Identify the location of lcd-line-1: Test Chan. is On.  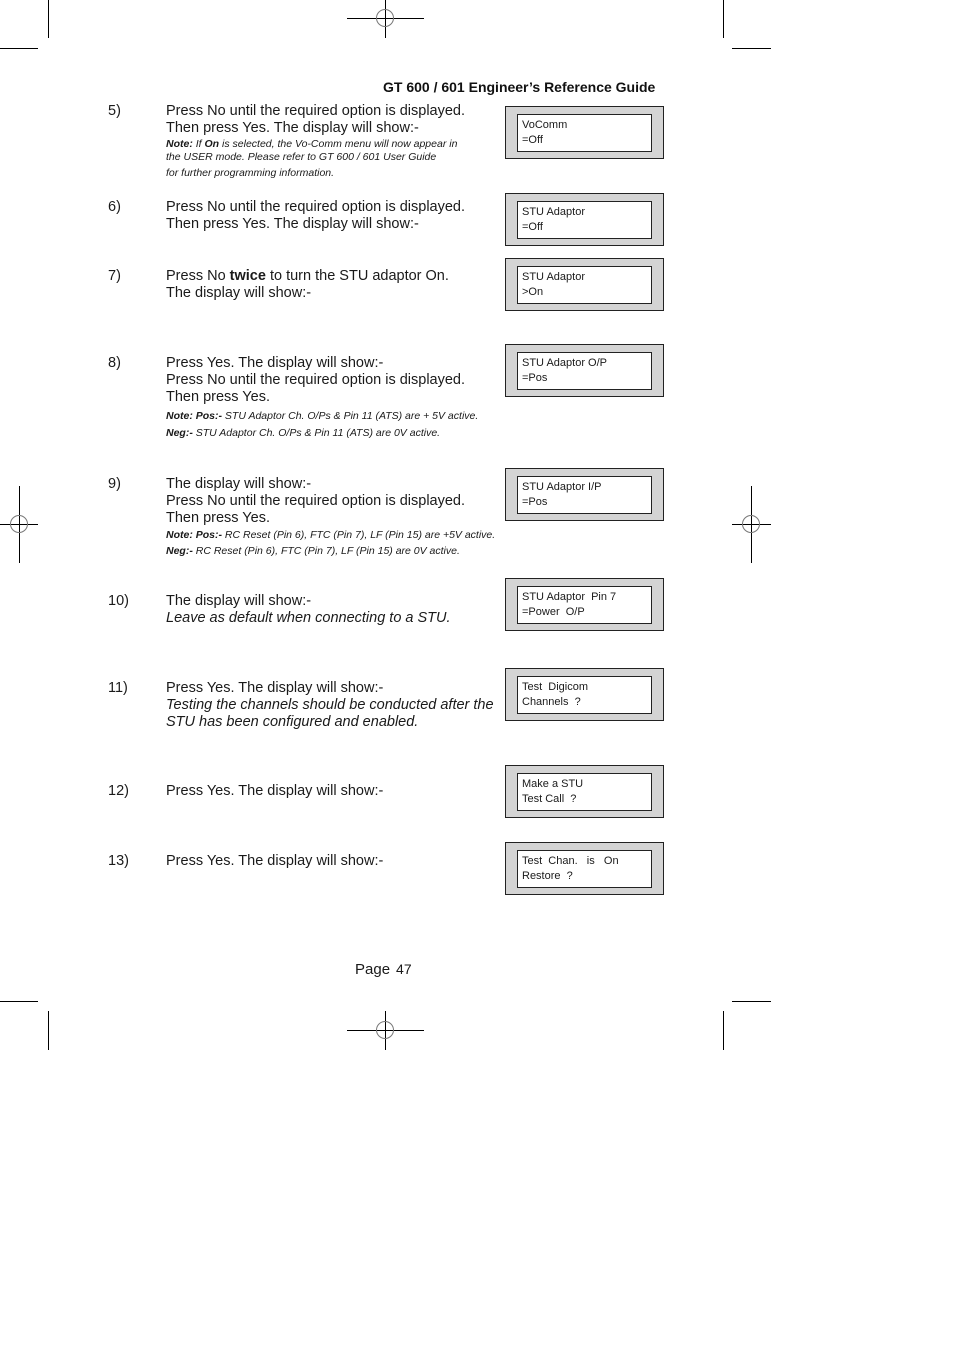
(570, 861).